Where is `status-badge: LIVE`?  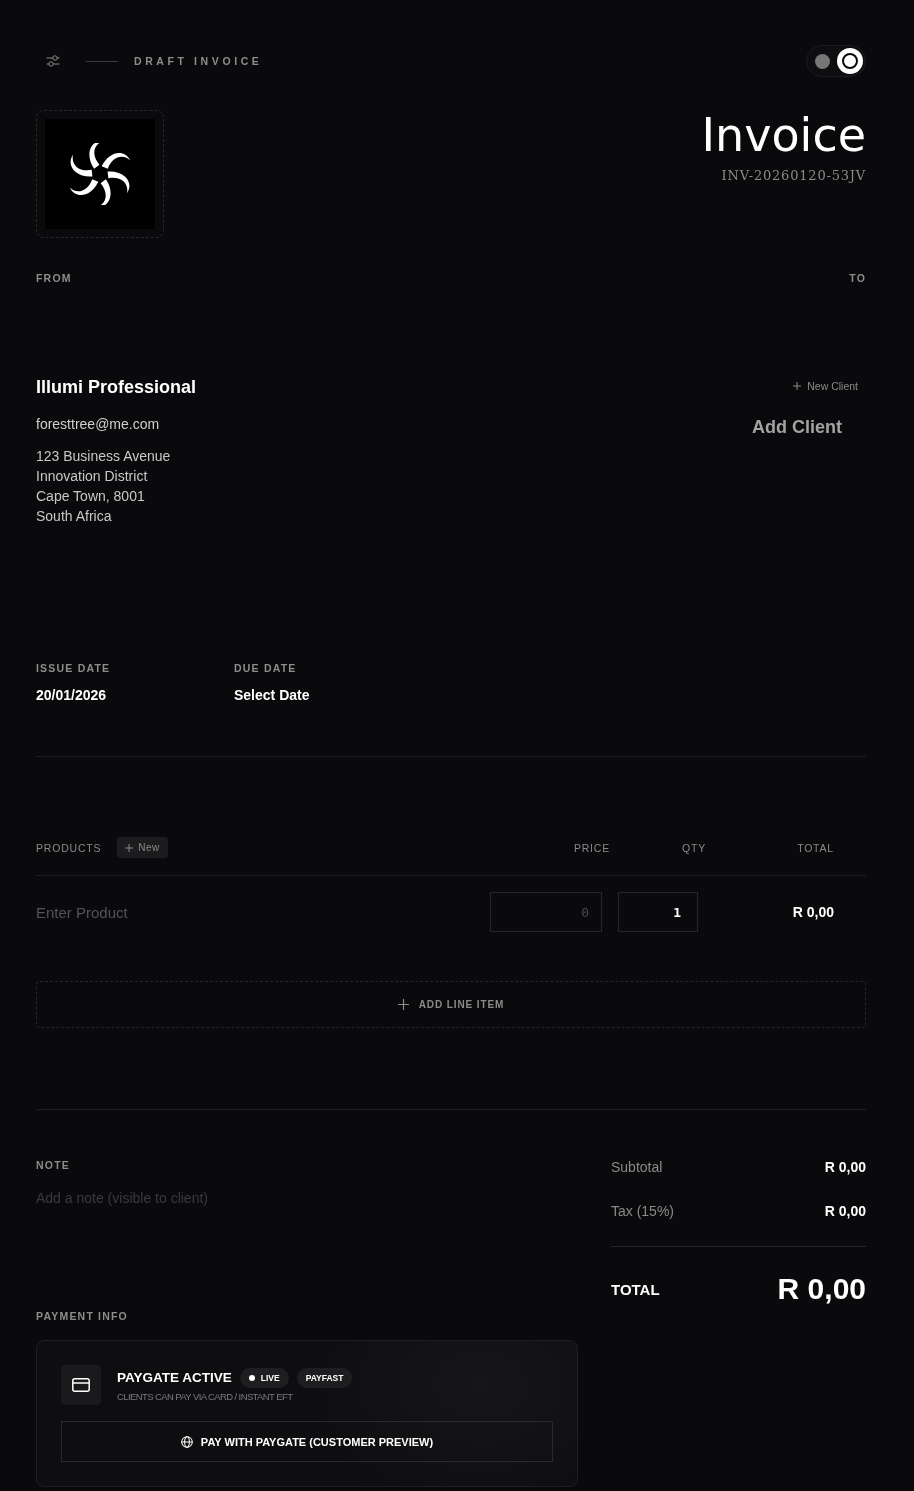 status-badge: LIVE is located at coordinates (264, 1377).